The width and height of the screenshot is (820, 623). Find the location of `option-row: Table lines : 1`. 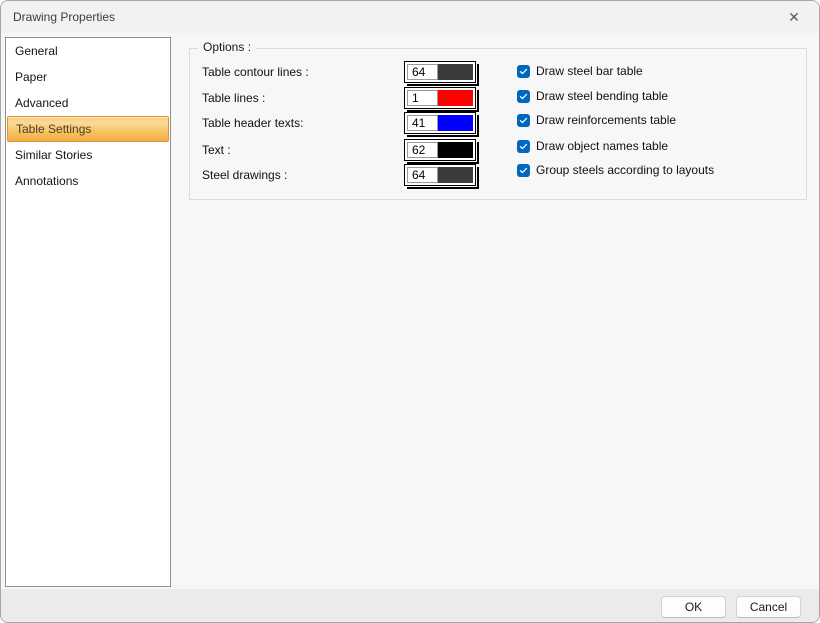

option-row: Table lines : 1 is located at coordinates (498, 98).